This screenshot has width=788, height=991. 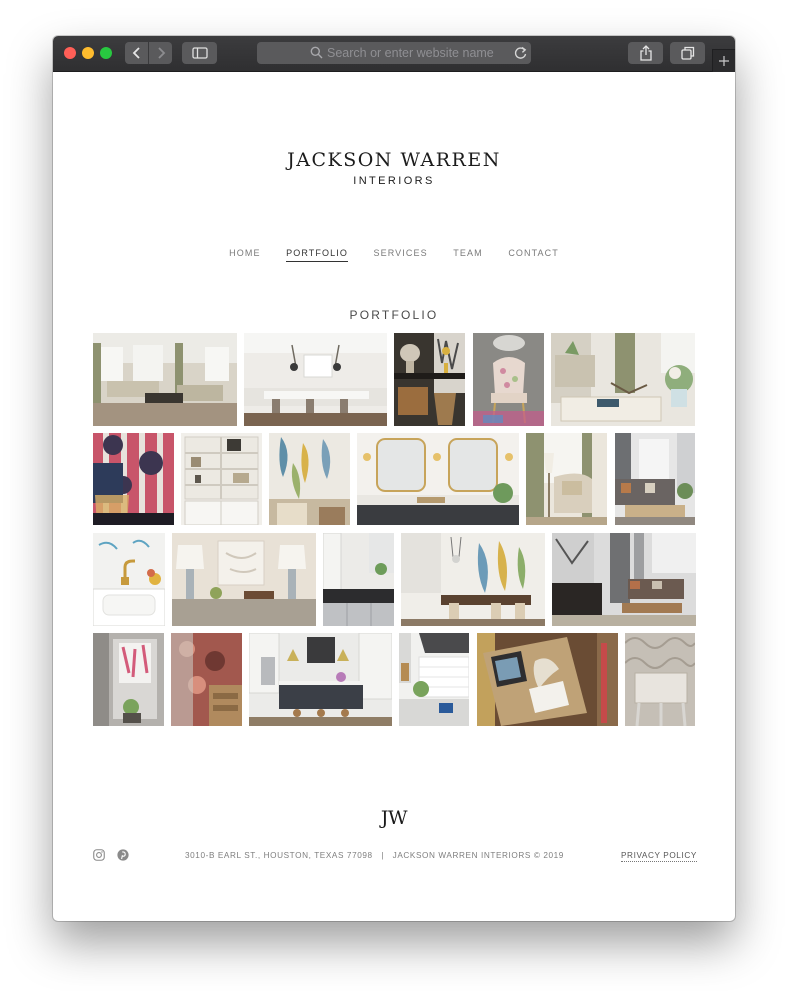 I want to click on portfolio-image-living-vignette, so click(x=623, y=379).